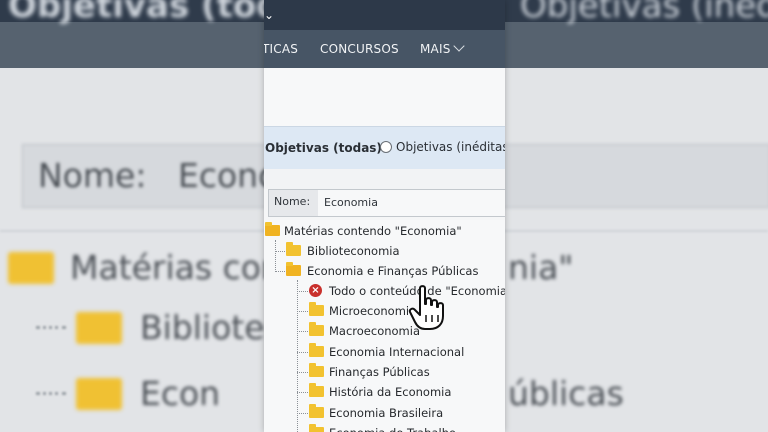 This screenshot has width=768, height=432. Describe the element at coordinates (182, 267) in the screenshot. I see `bg-tree-root: Matérias cont` at that location.